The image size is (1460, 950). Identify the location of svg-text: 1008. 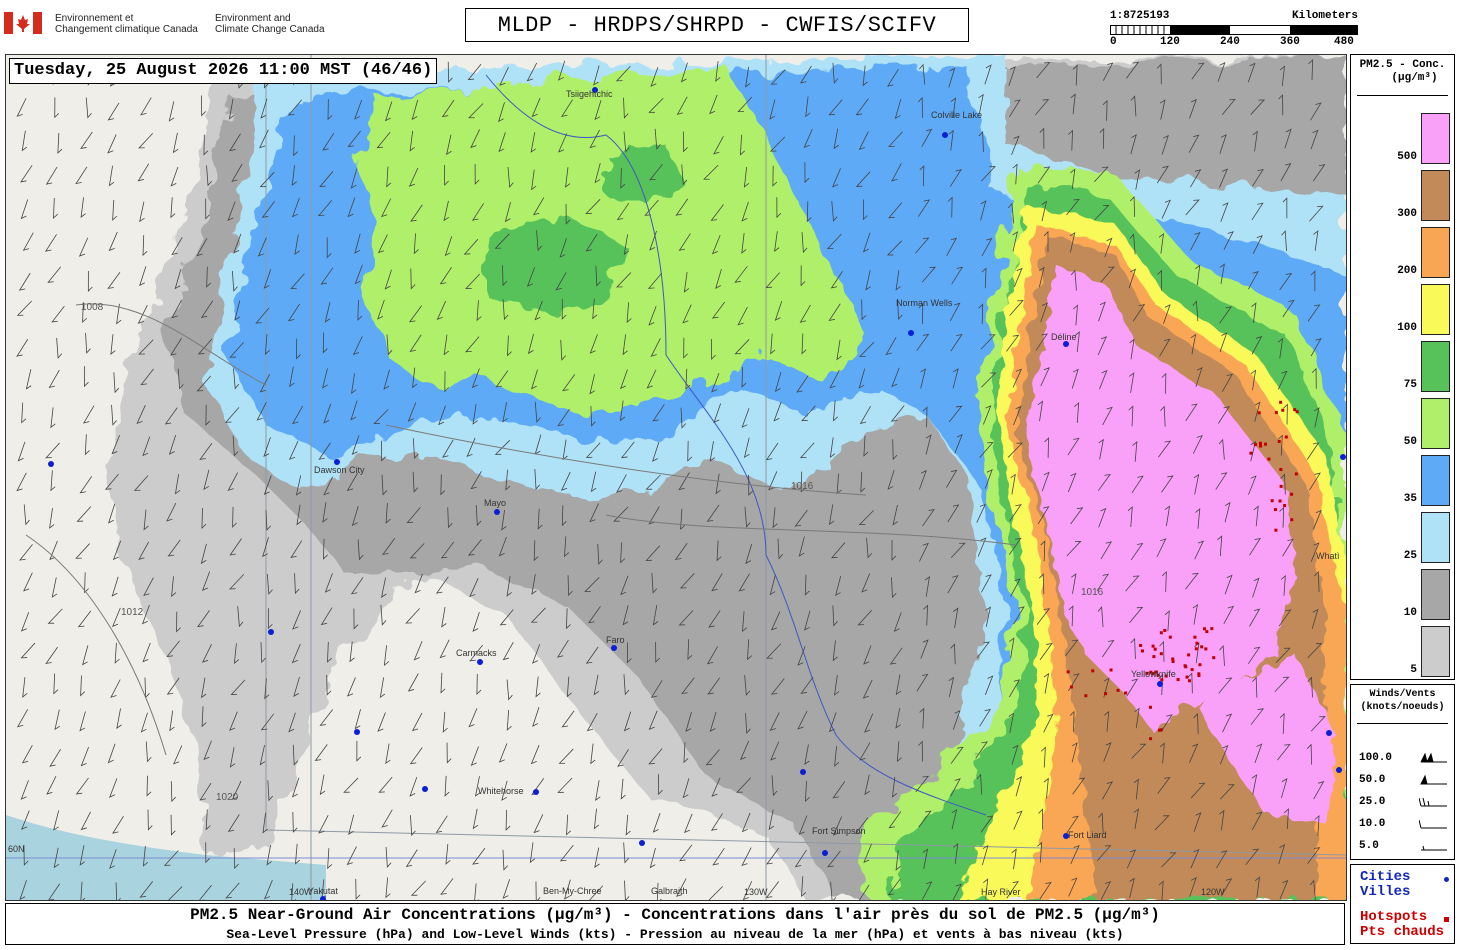
(92, 307).